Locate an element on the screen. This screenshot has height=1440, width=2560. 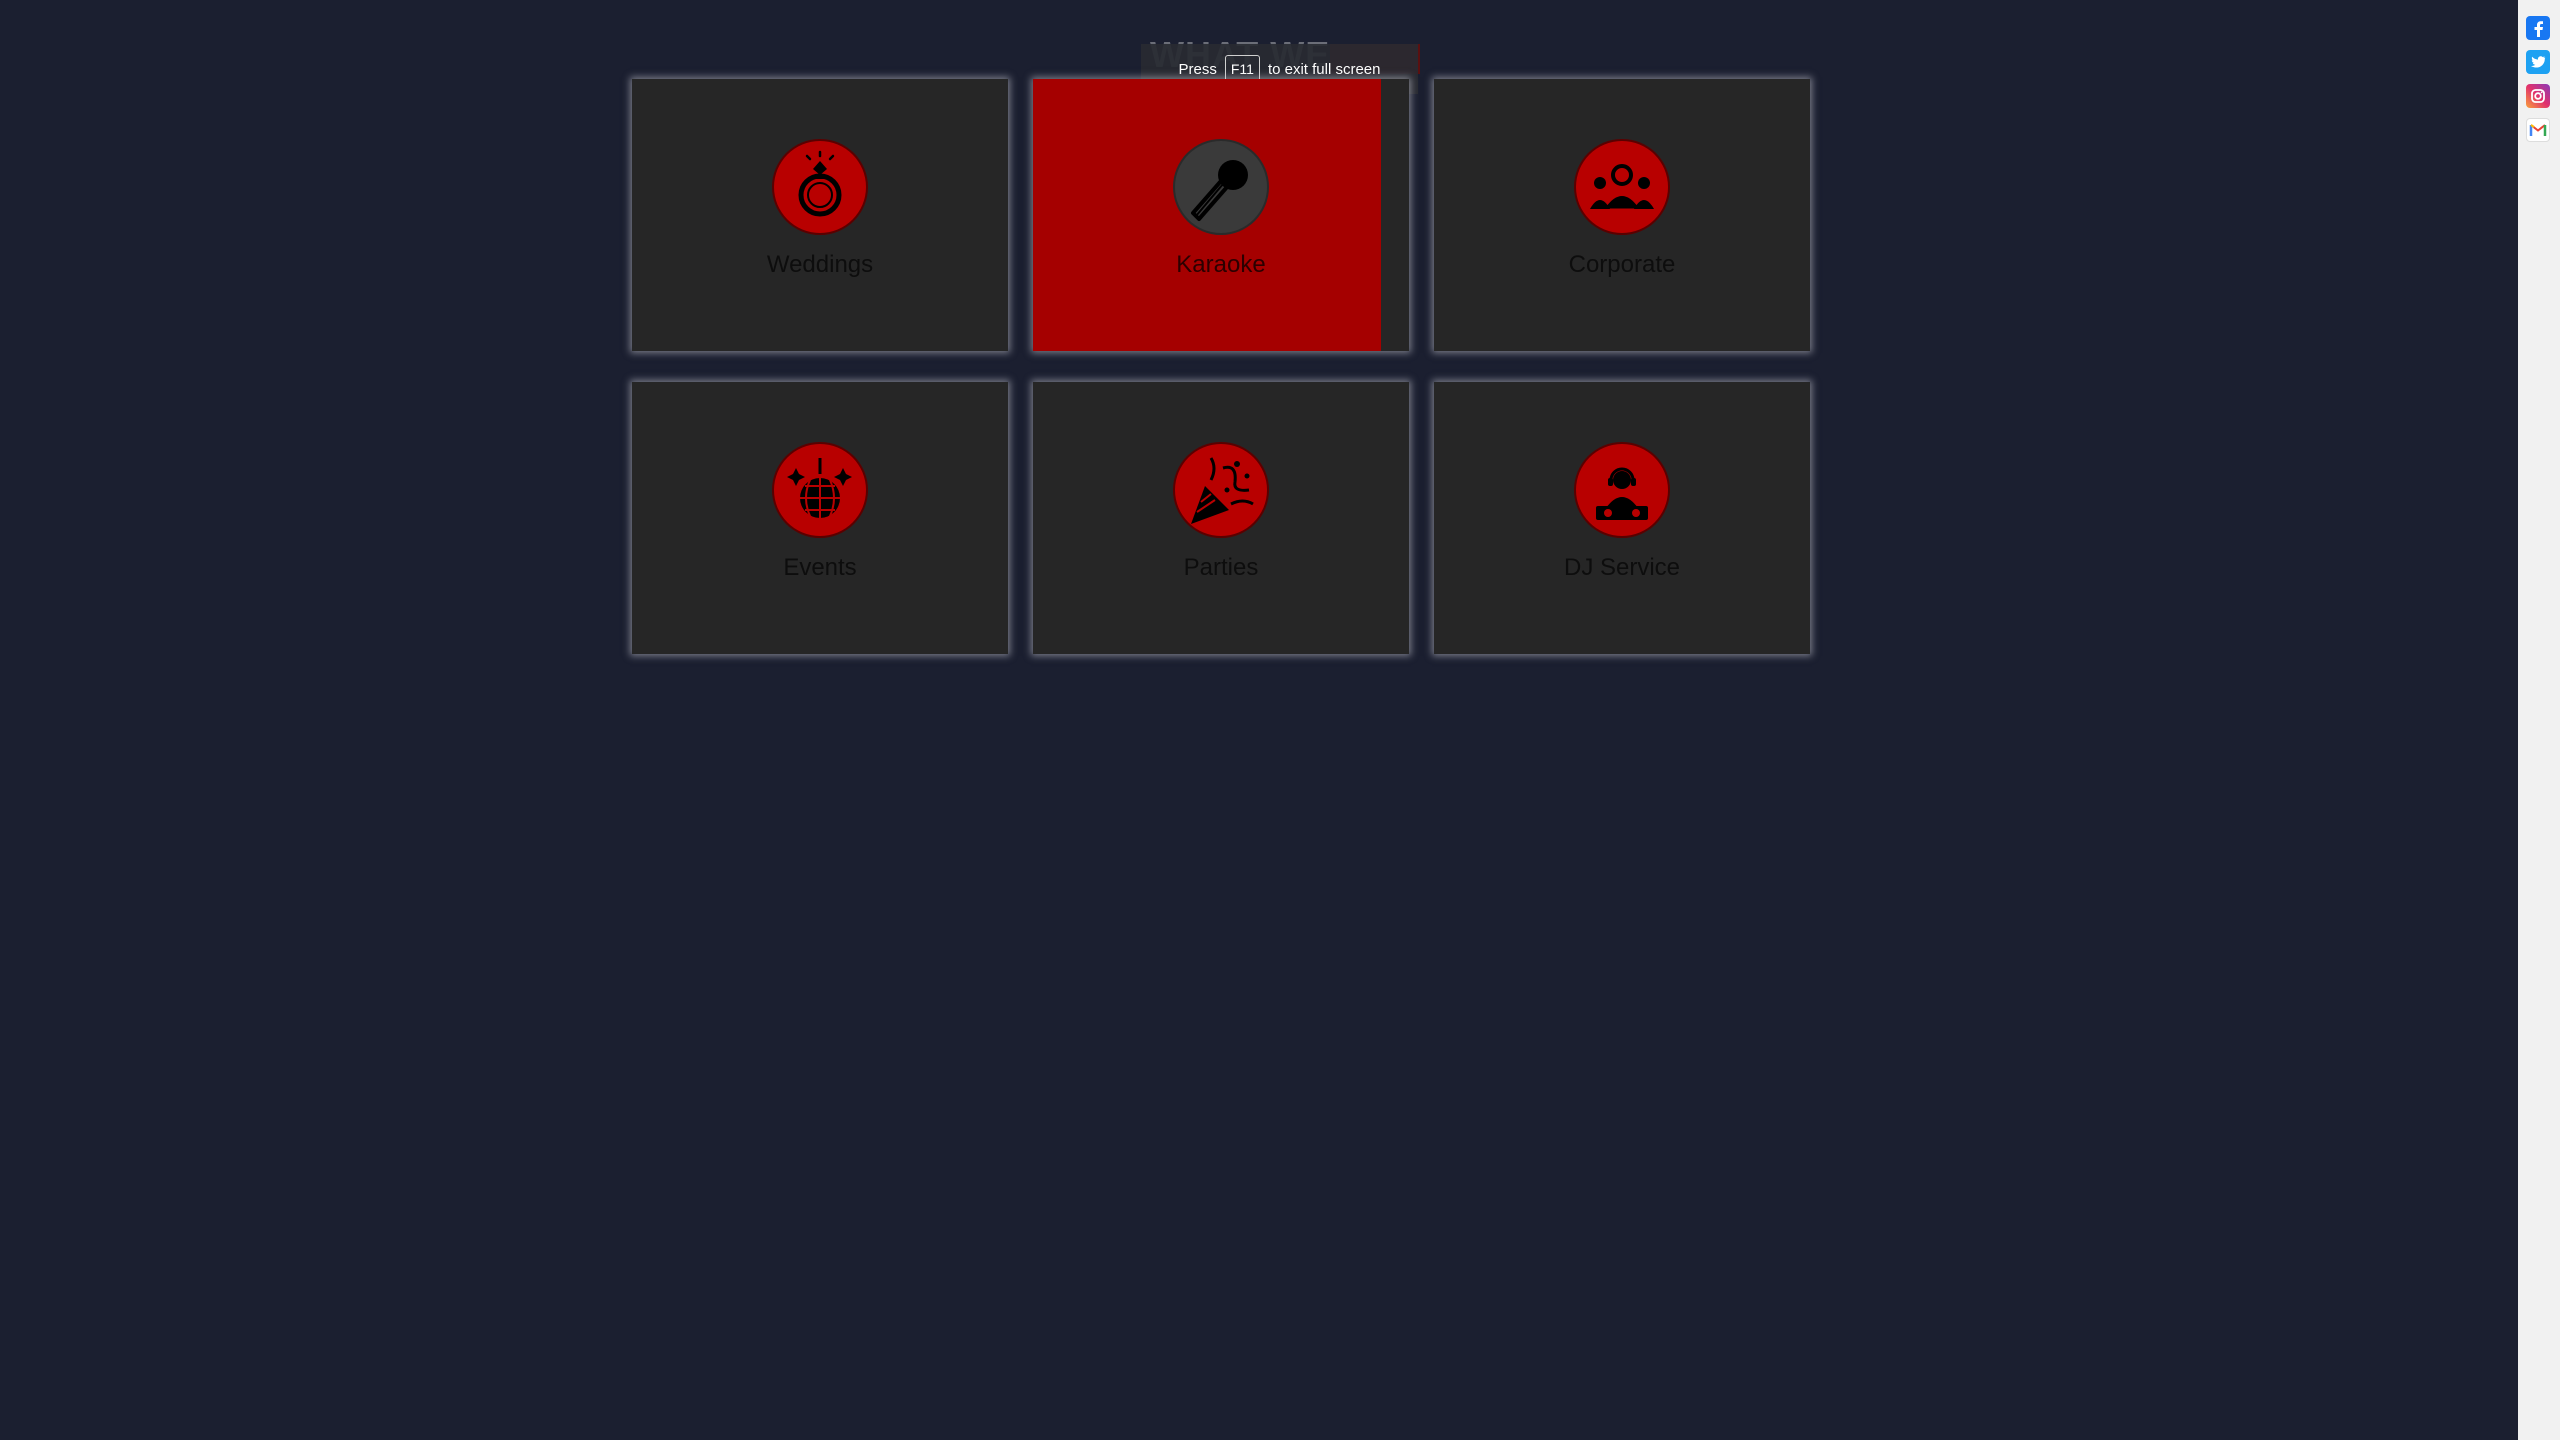
instagram-icon is located at coordinates (2538, 96).